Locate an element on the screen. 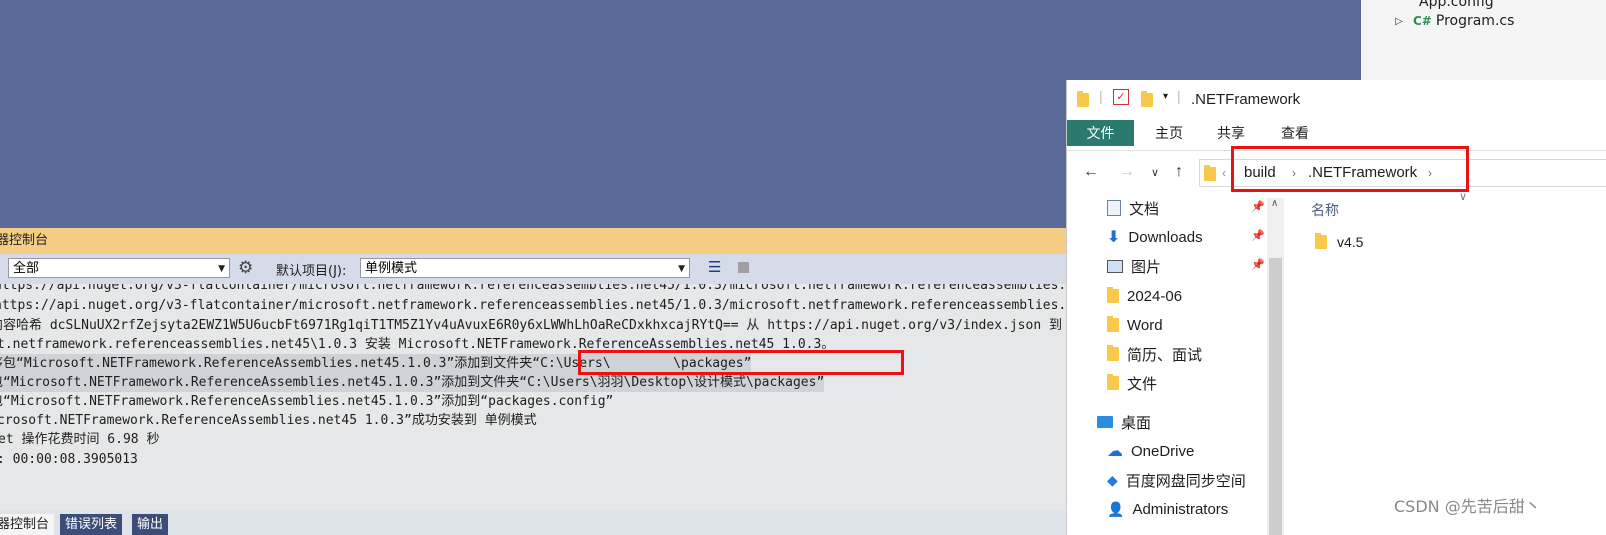 The image size is (1606, 535). ribbon-tab-view: 查看 is located at coordinates (1295, 133).